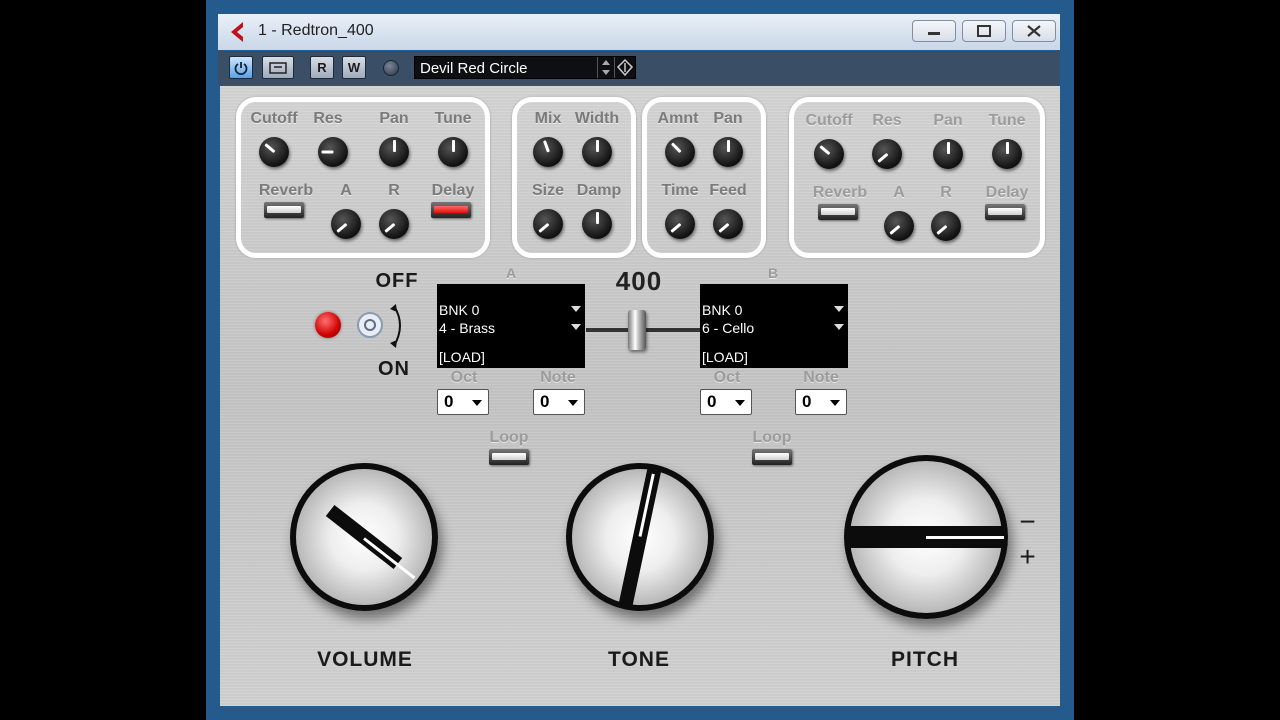 The height and width of the screenshot is (720, 1280). What do you see at coordinates (545, 401) in the screenshot?
I see `note-a-value: 0` at bounding box center [545, 401].